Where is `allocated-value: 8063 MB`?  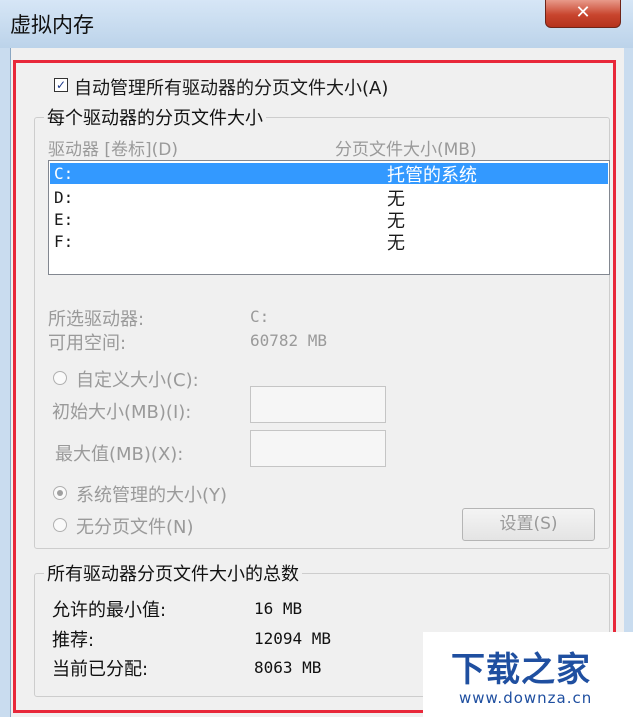
allocated-value: 8063 MB is located at coordinates (288, 667).